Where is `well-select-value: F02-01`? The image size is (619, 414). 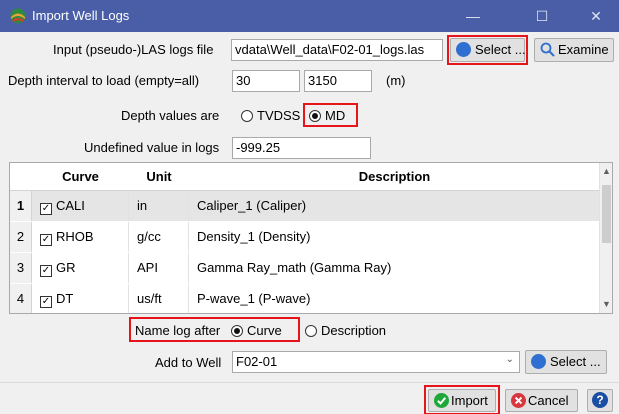 well-select-value: F02-01 is located at coordinates (257, 361).